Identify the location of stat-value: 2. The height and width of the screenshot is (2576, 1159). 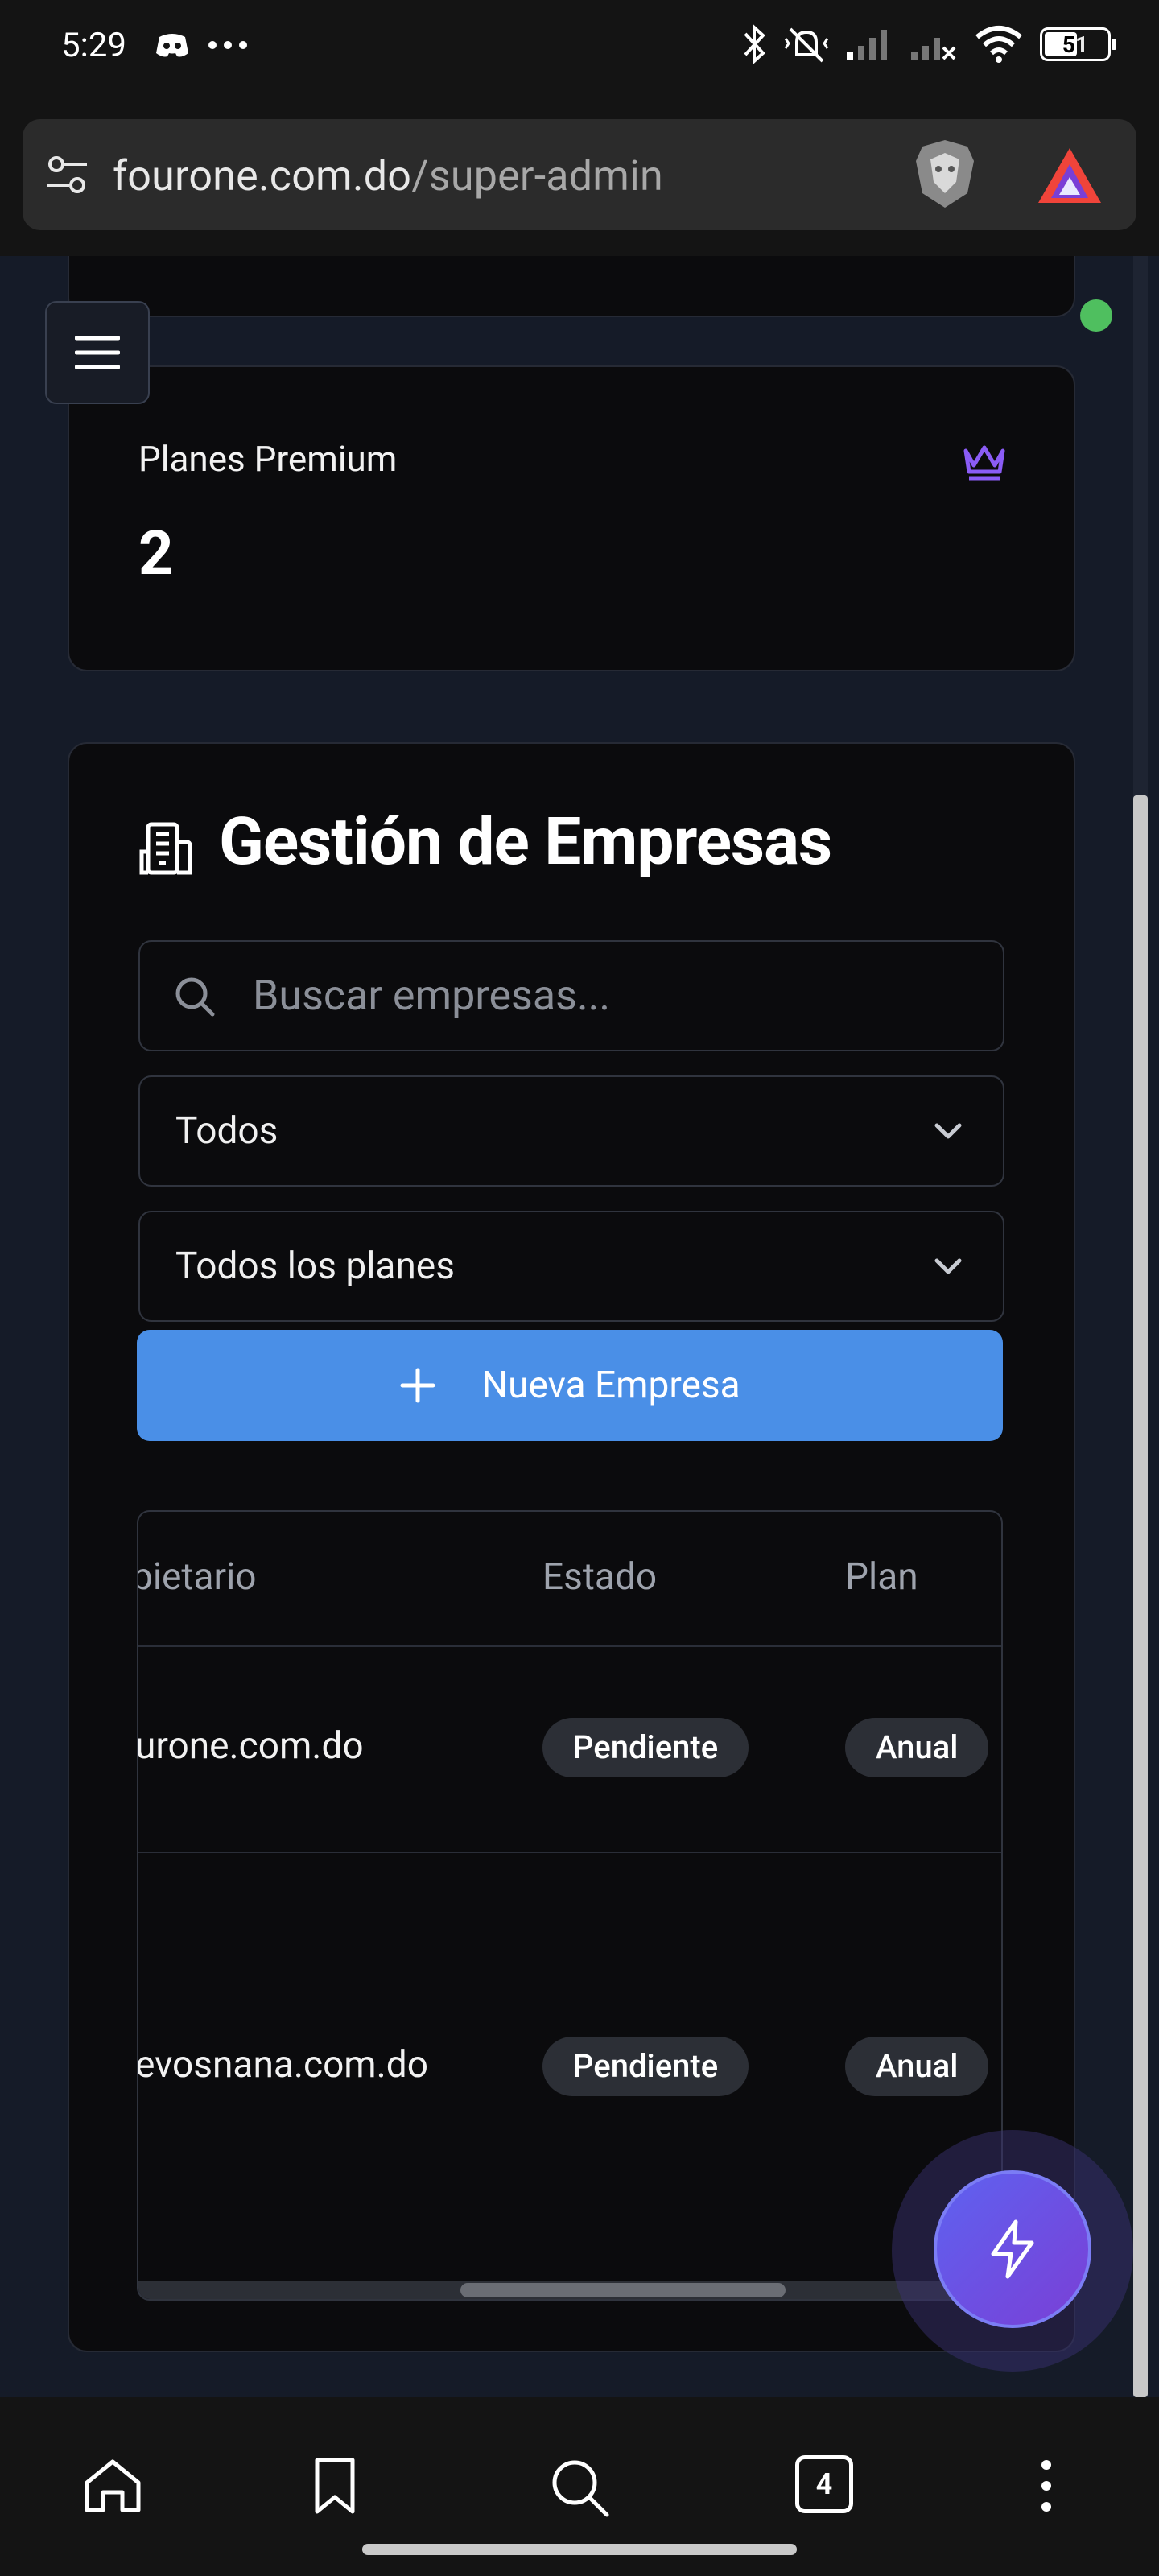
(156, 553).